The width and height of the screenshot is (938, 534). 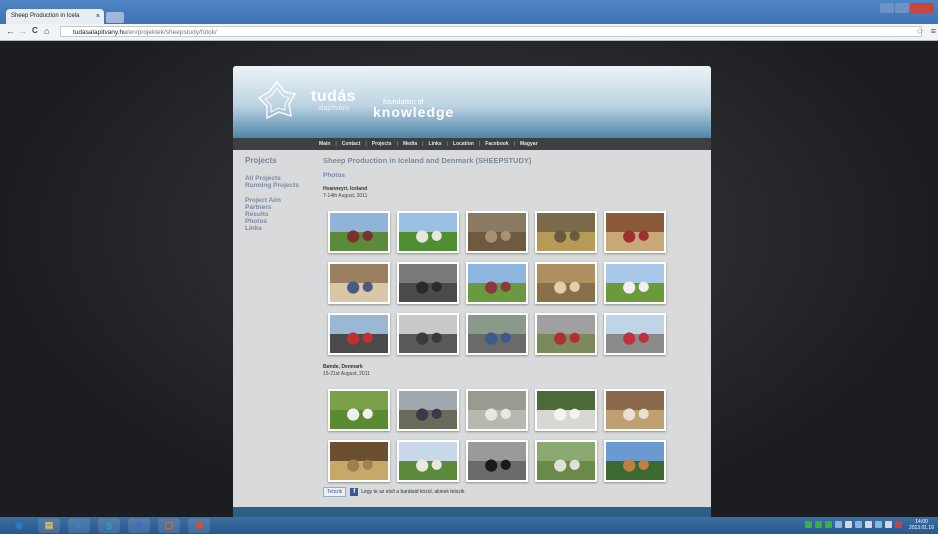 What do you see at coordinates (902, 8) in the screenshot?
I see `maximize-button` at bounding box center [902, 8].